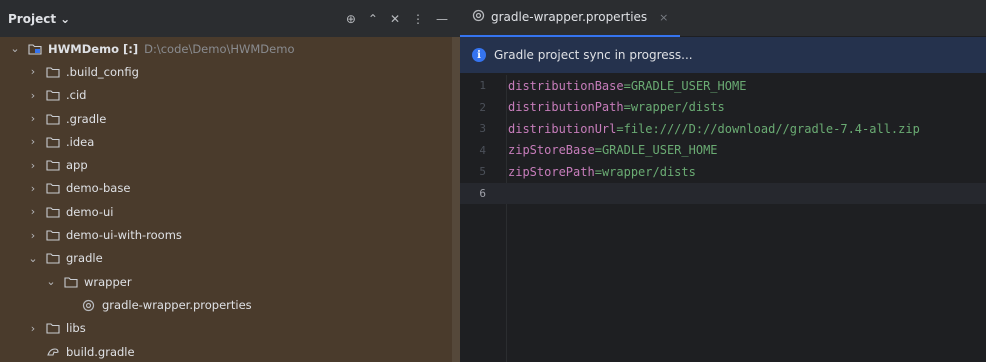 This screenshot has height=362, width=986. What do you see at coordinates (226, 164) in the screenshot?
I see `tree-item-app: › app` at bounding box center [226, 164].